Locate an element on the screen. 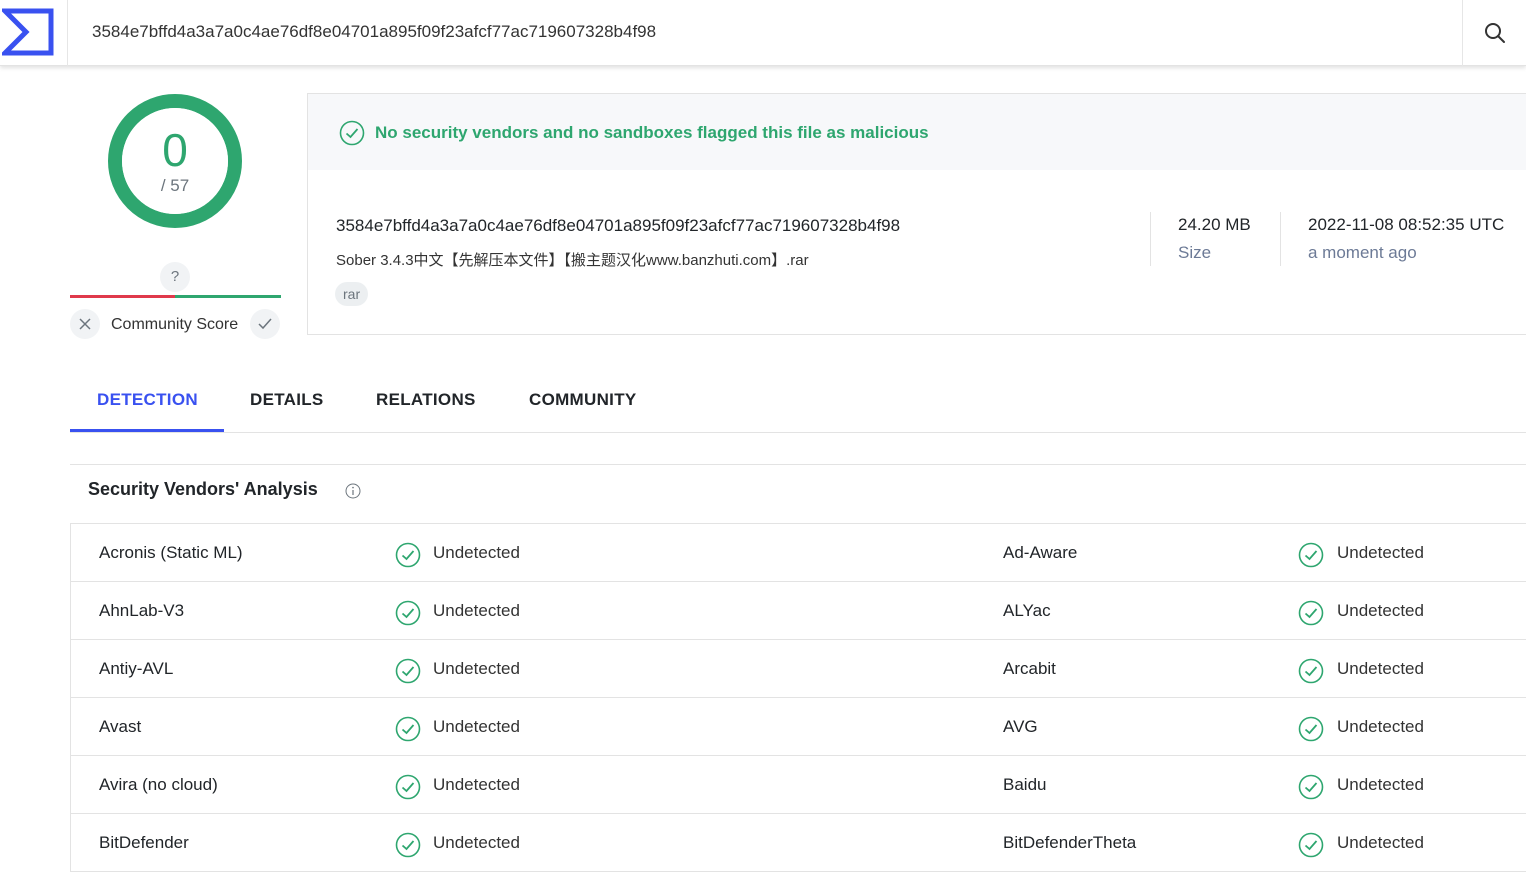  tab-detection: DETECTION is located at coordinates (147, 400).